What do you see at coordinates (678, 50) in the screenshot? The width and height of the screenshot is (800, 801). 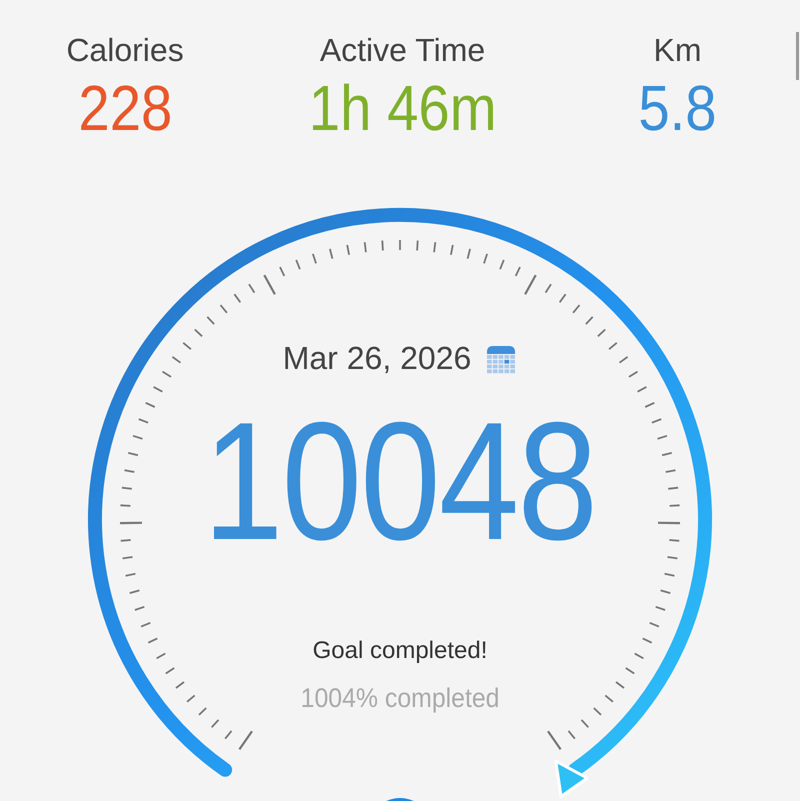 I see `stat-label: Km` at bounding box center [678, 50].